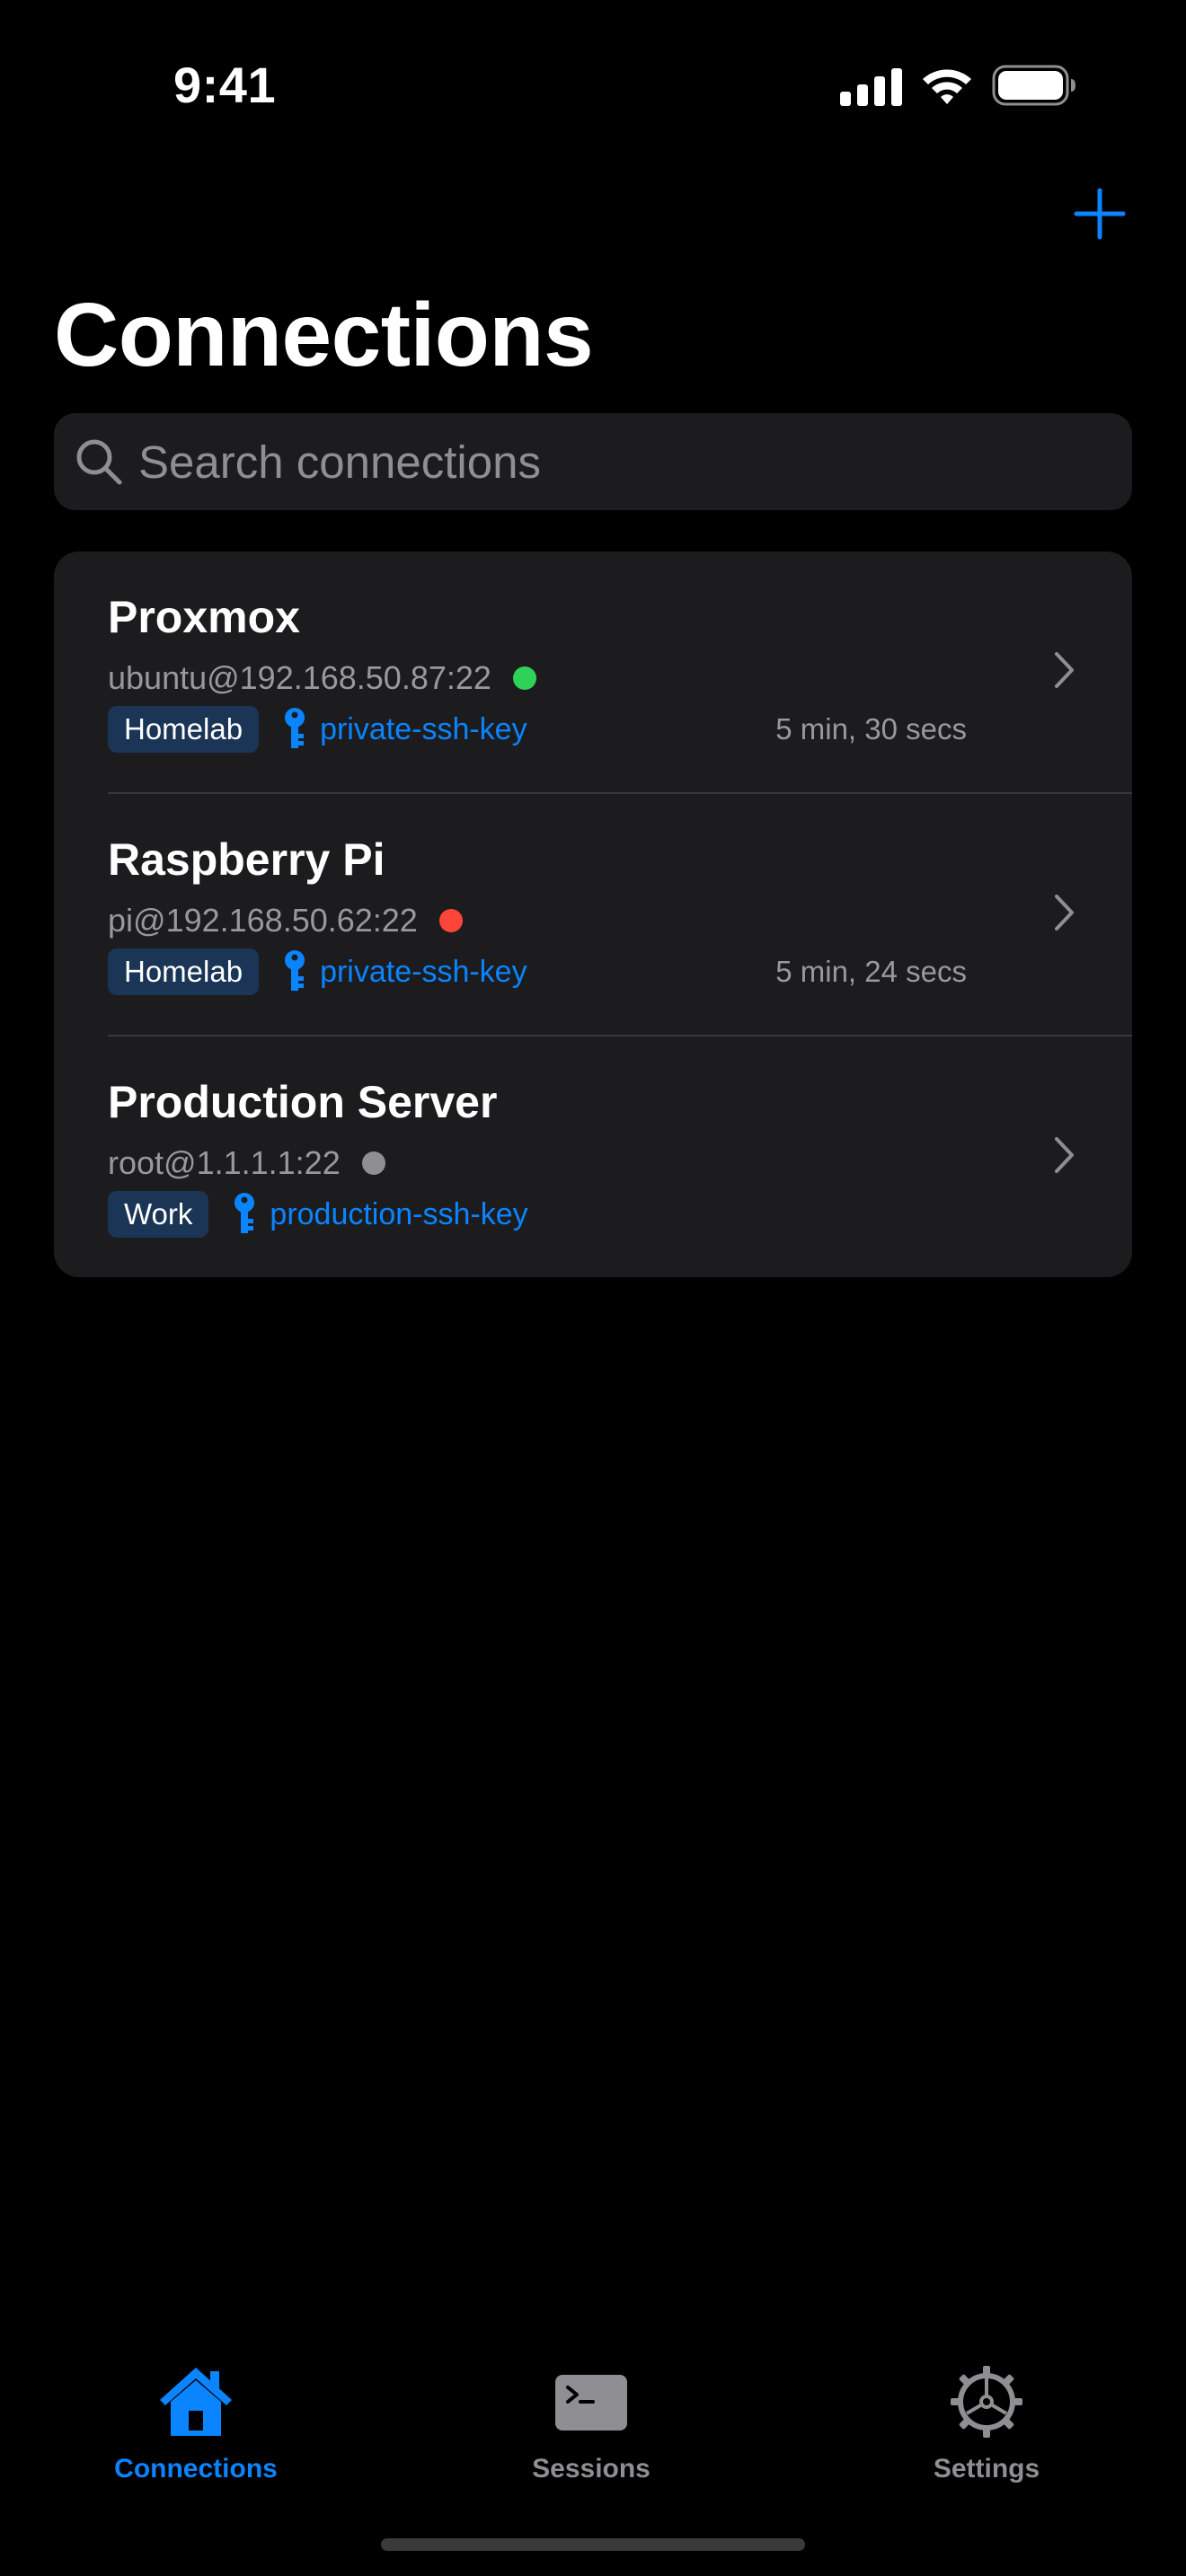 The image size is (1186, 2576). I want to click on battery-icon, so click(1033, 85).